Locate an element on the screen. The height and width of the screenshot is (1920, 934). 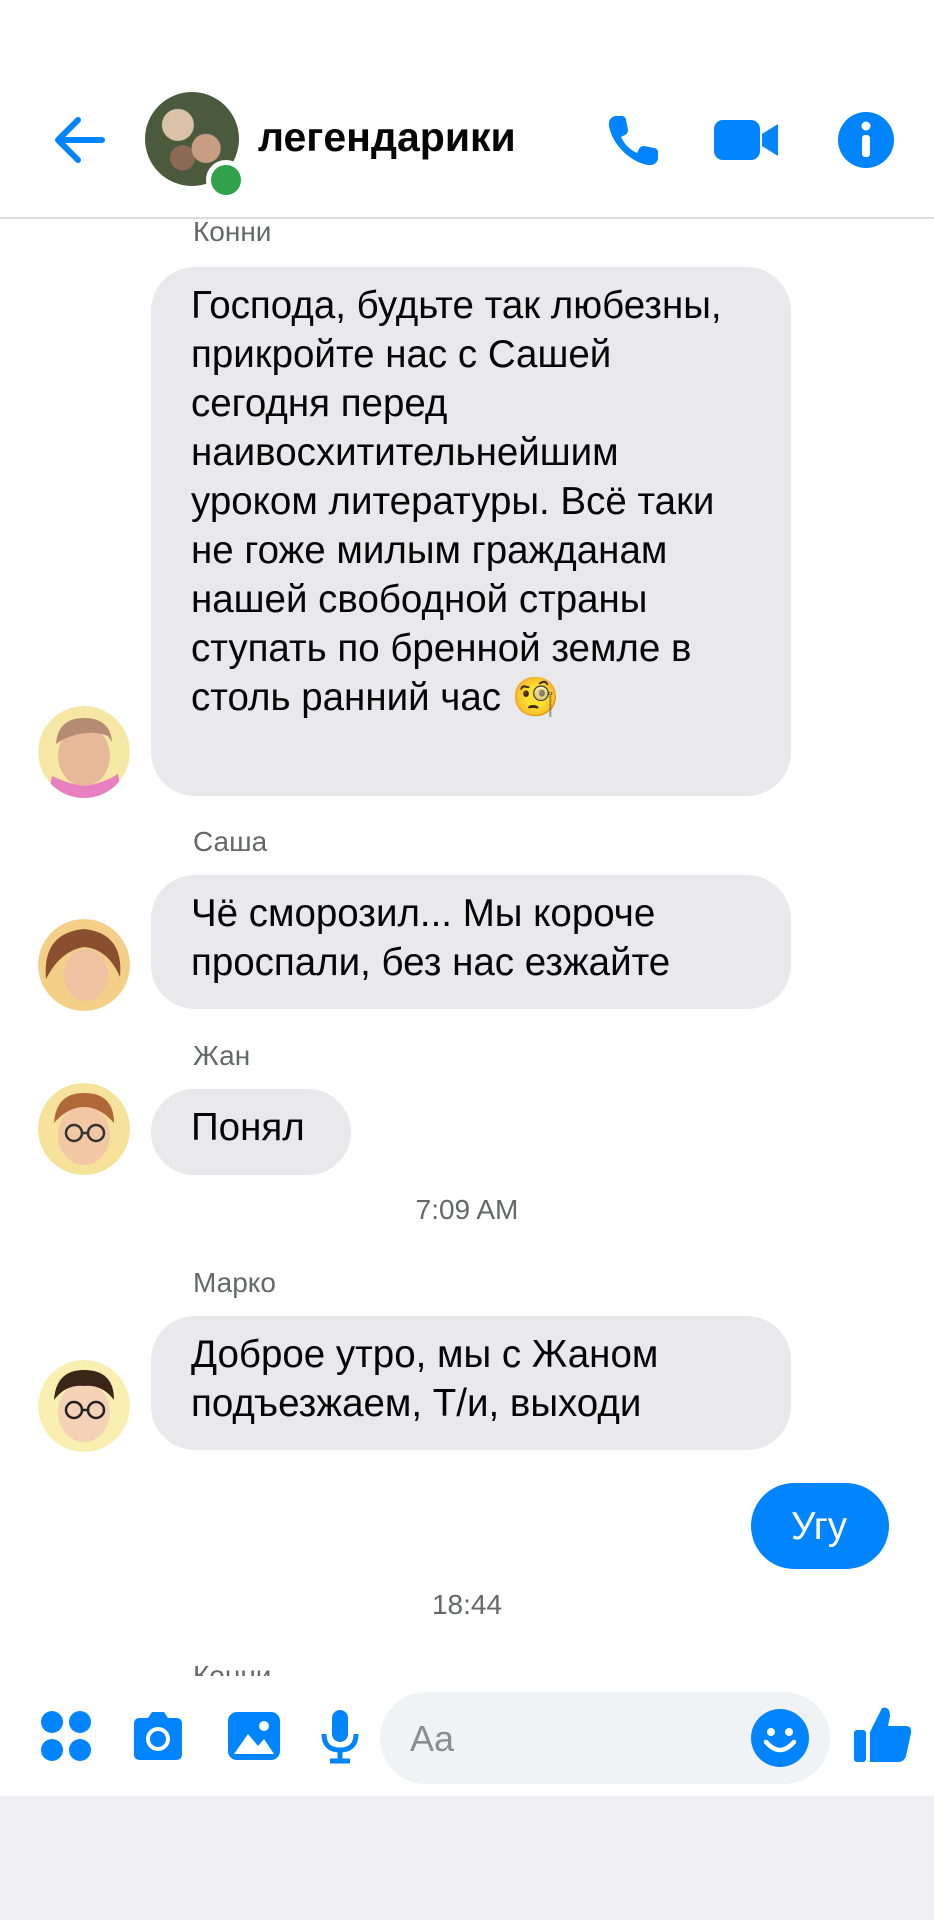
own-message-bubble: Угу is located at coordinates (820, 1526).